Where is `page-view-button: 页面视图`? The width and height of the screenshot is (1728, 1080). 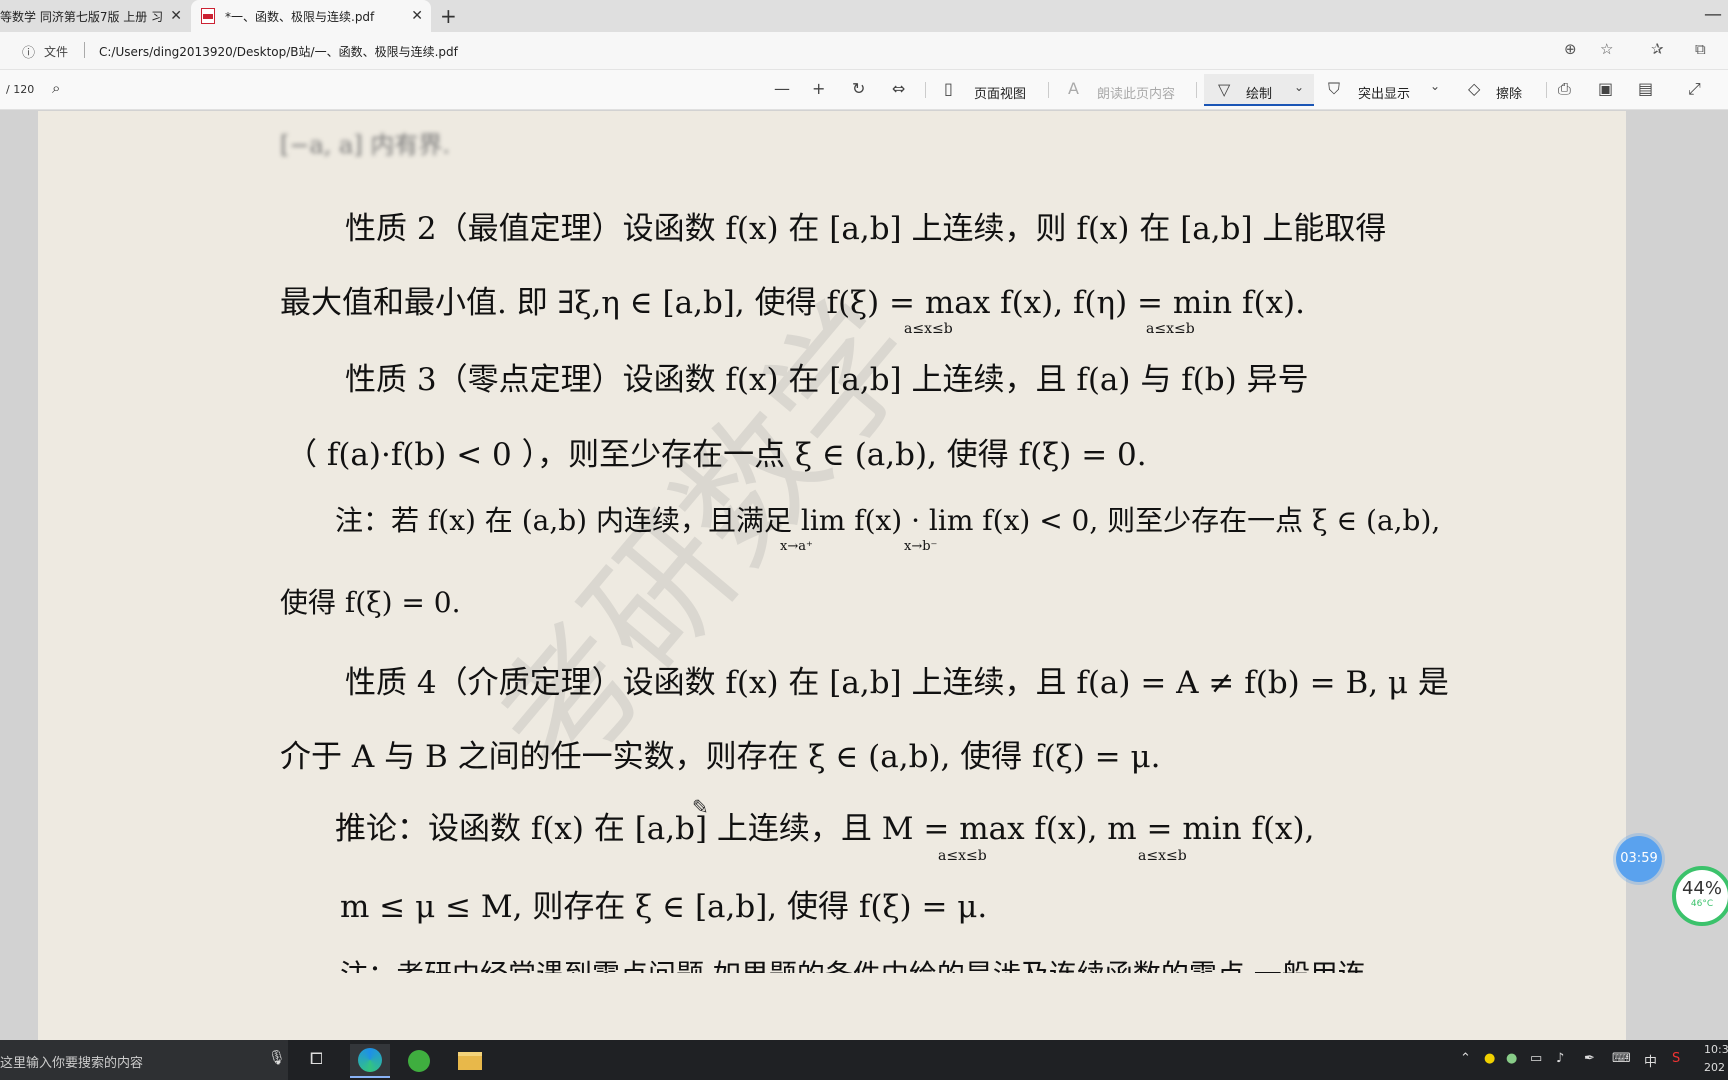
page-view-button: 页面视图 is located at coordinates (1000, 92).